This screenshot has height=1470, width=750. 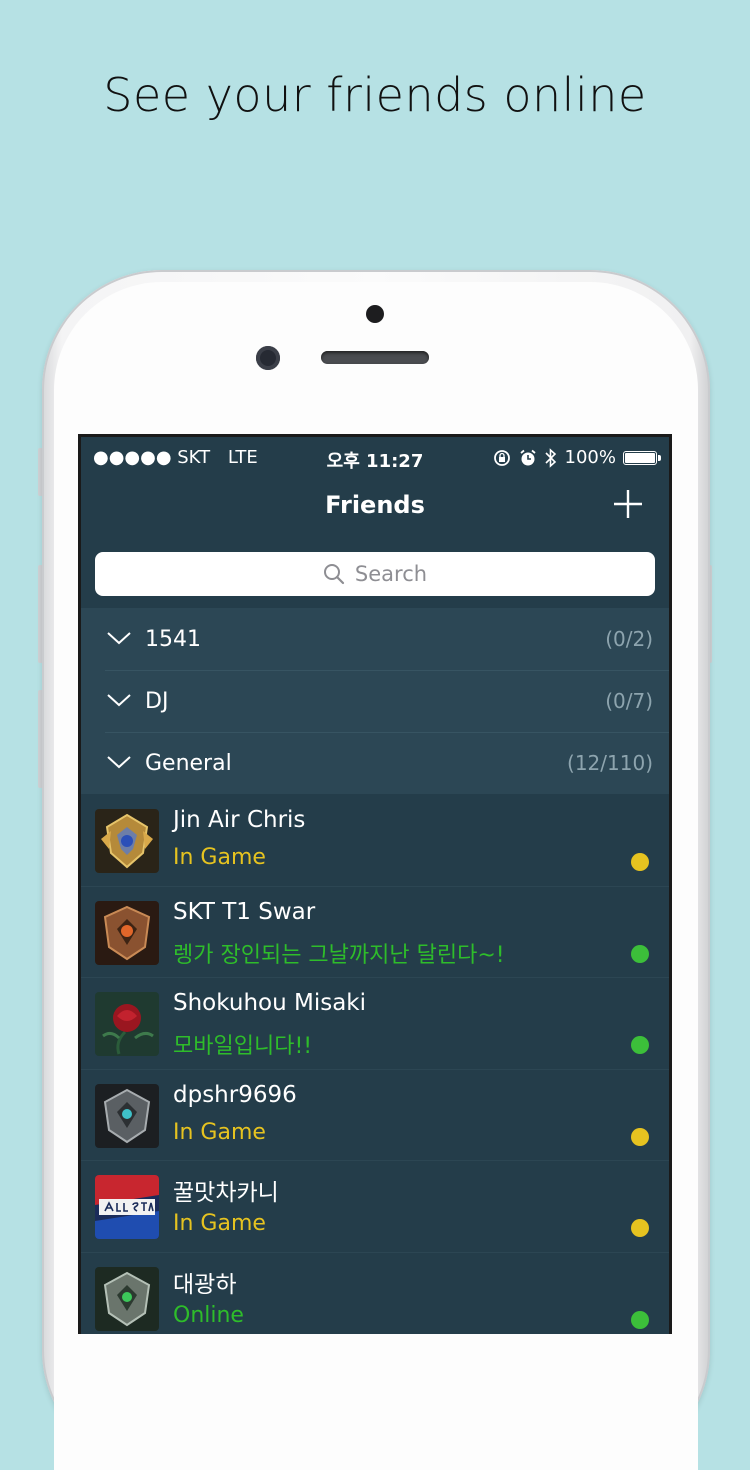 What do you see at coordinates (629, 639) in the screenshot?
I see `group-count: (0/2)` at bounding box center [629, 639].